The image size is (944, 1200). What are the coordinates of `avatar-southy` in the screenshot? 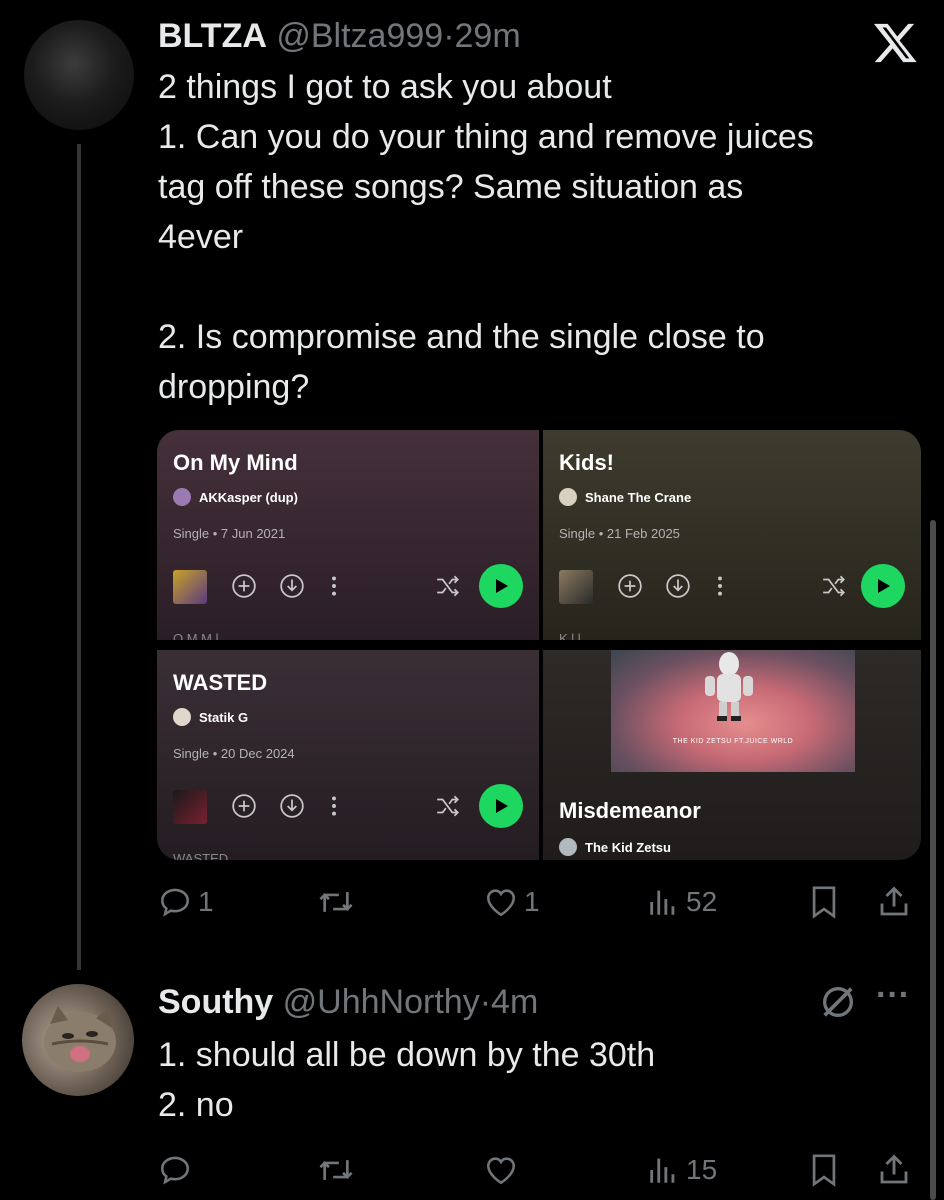 It's located at (78, 1040).